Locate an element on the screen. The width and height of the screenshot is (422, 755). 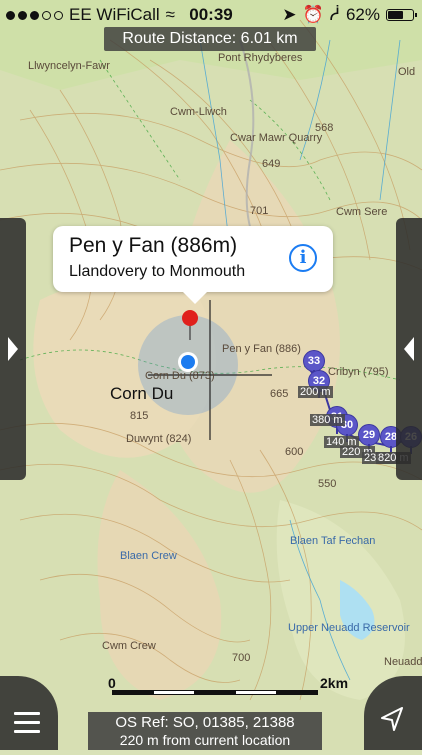
map-label-cwm-llwch: Cwm-Llwch is located at coordinates (198, 112).